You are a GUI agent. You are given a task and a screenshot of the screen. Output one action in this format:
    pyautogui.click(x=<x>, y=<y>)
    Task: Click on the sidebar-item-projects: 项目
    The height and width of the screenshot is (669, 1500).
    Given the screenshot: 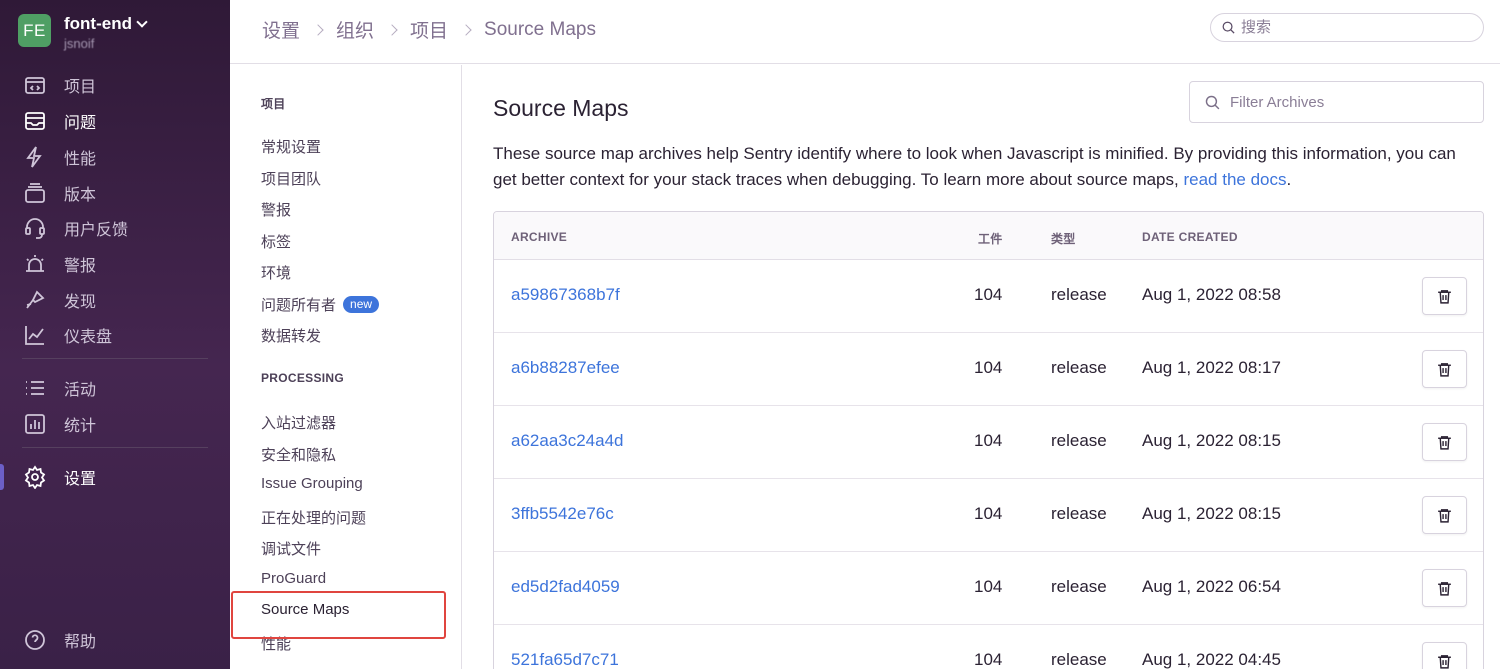 What is the action you would take?
    pyautogui.click(x=115, y=85)
    